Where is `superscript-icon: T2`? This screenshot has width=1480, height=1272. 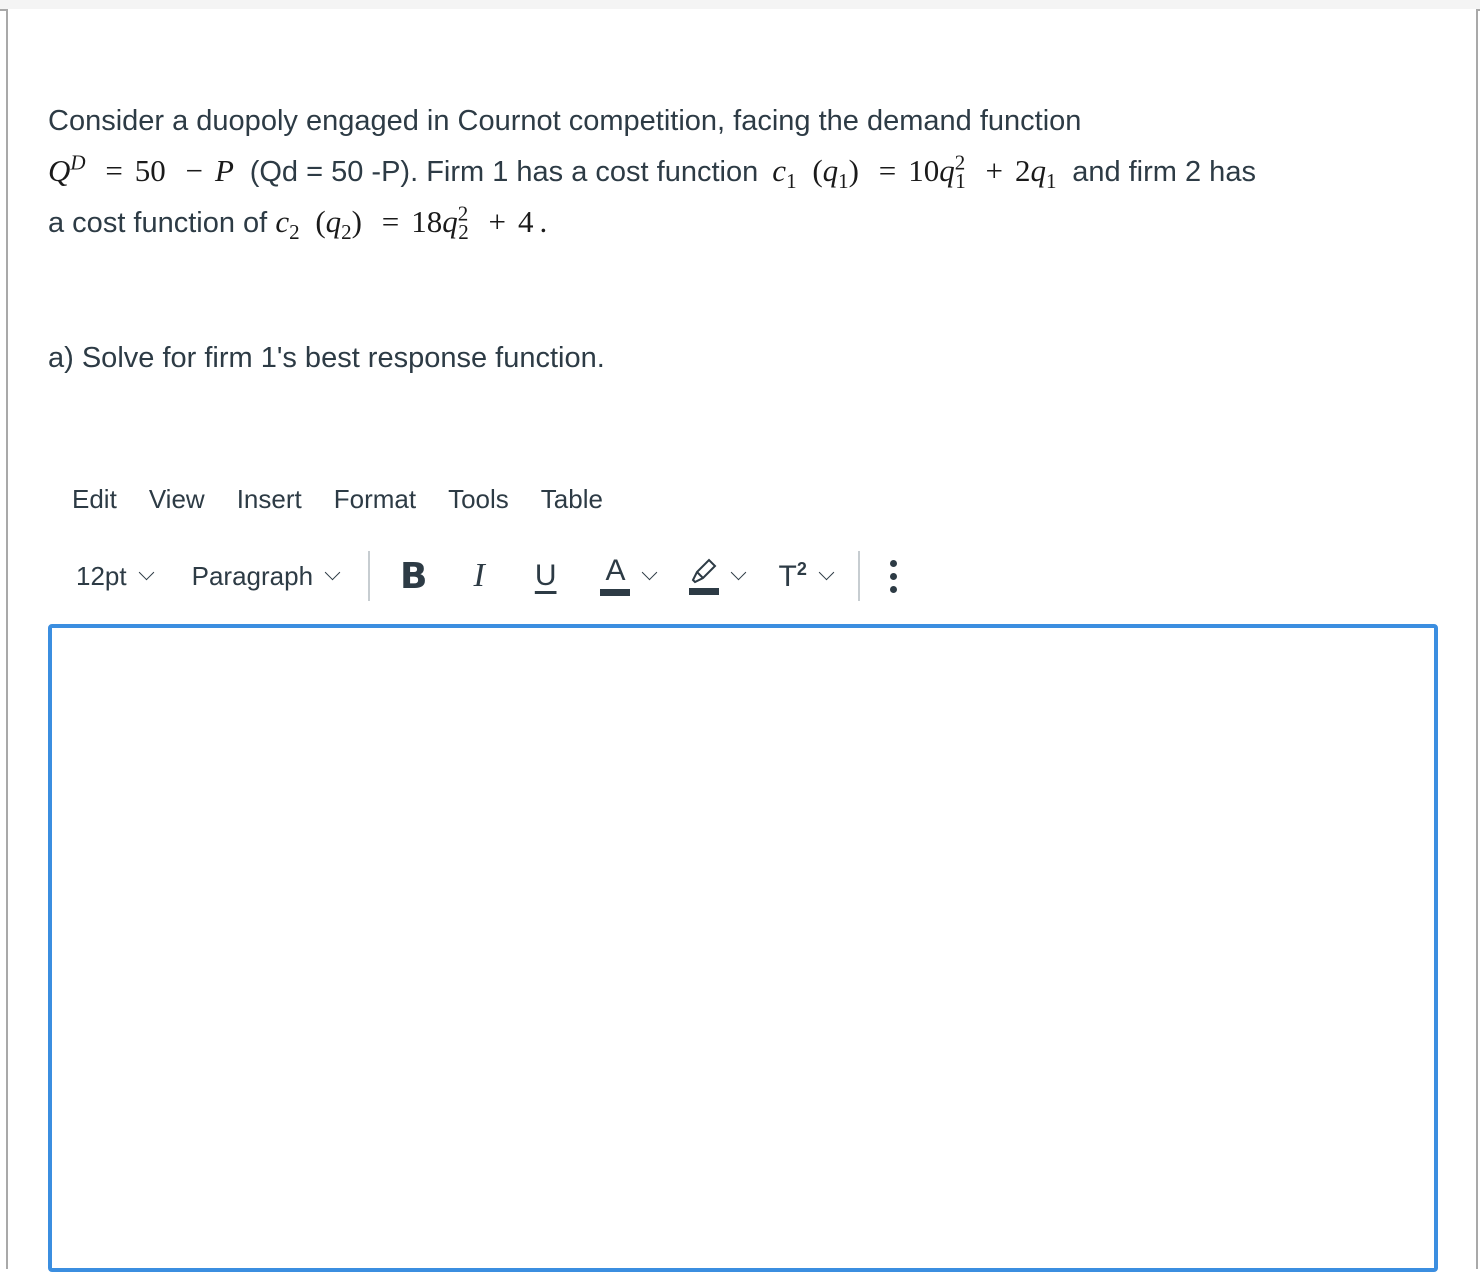
superscript-icon: T2 is located at coordinates (792, 575).